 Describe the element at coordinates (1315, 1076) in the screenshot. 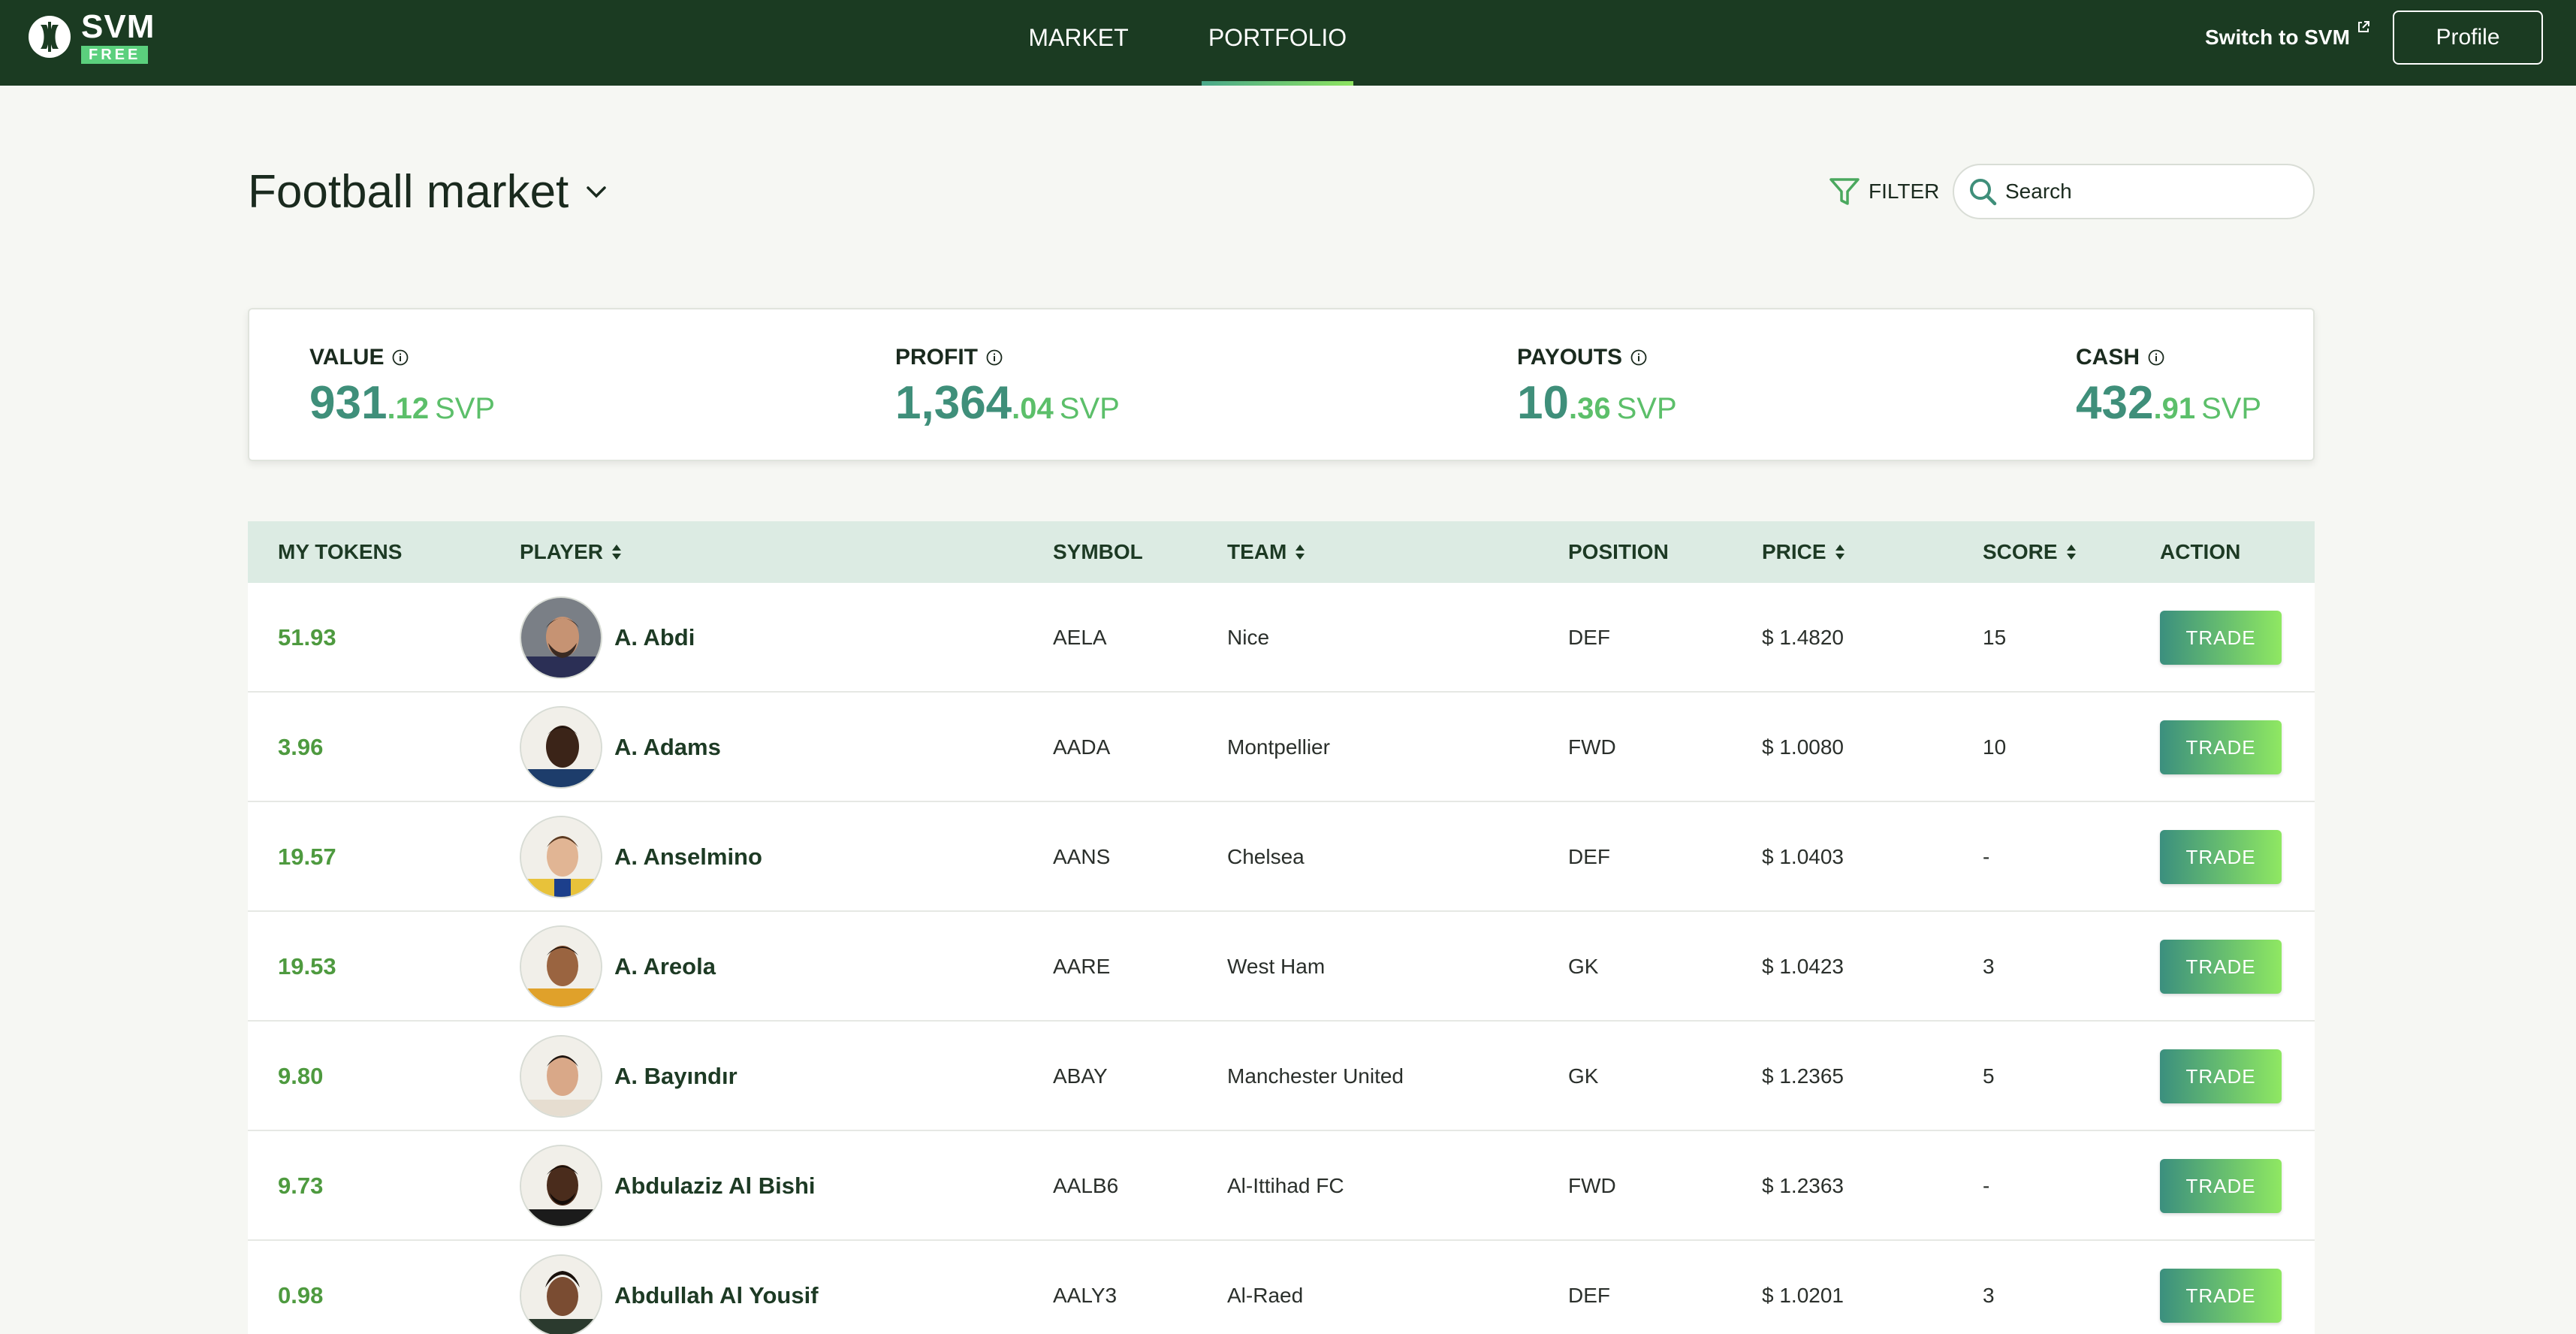

I see `team-cell: Manchester United` at that location.